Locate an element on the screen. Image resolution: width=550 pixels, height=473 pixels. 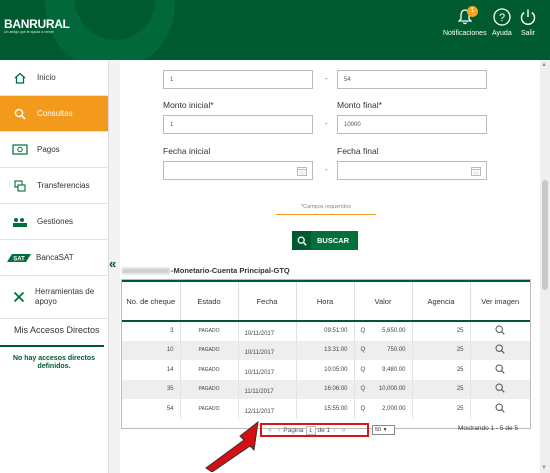
search-icon is located at coordinates (20, 114).